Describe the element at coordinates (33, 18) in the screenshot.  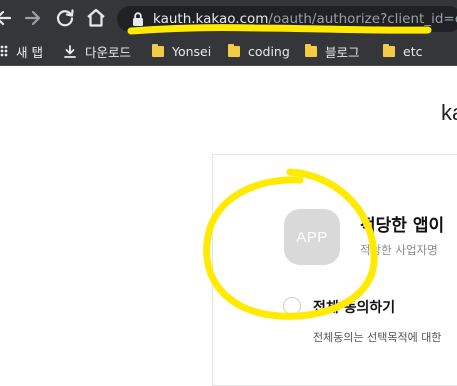
I see `forward-arrow-icon` at that location.